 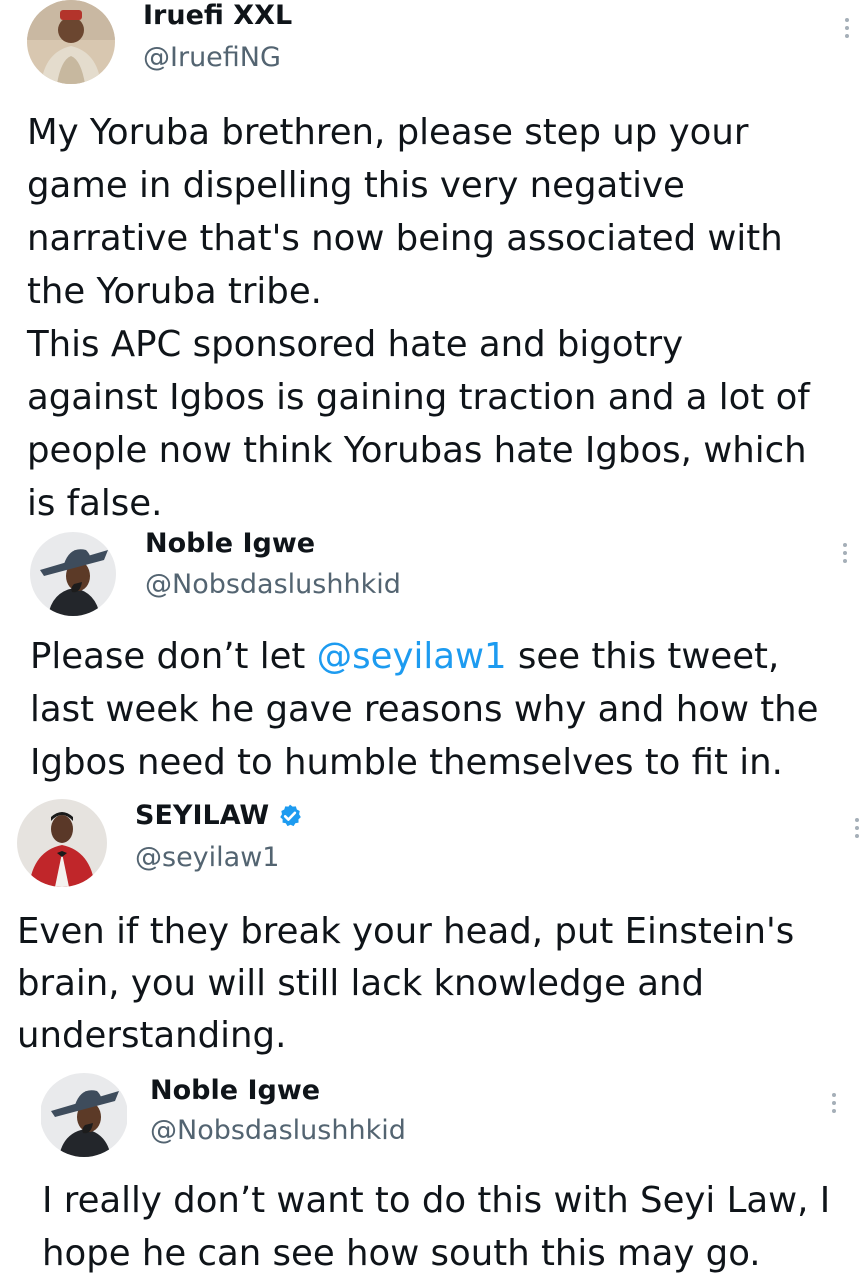 What do you see at coordinates (212, 57) in the screenshot?
I see `user-handle: @IruefiNG` at bounding box center [212, 57].